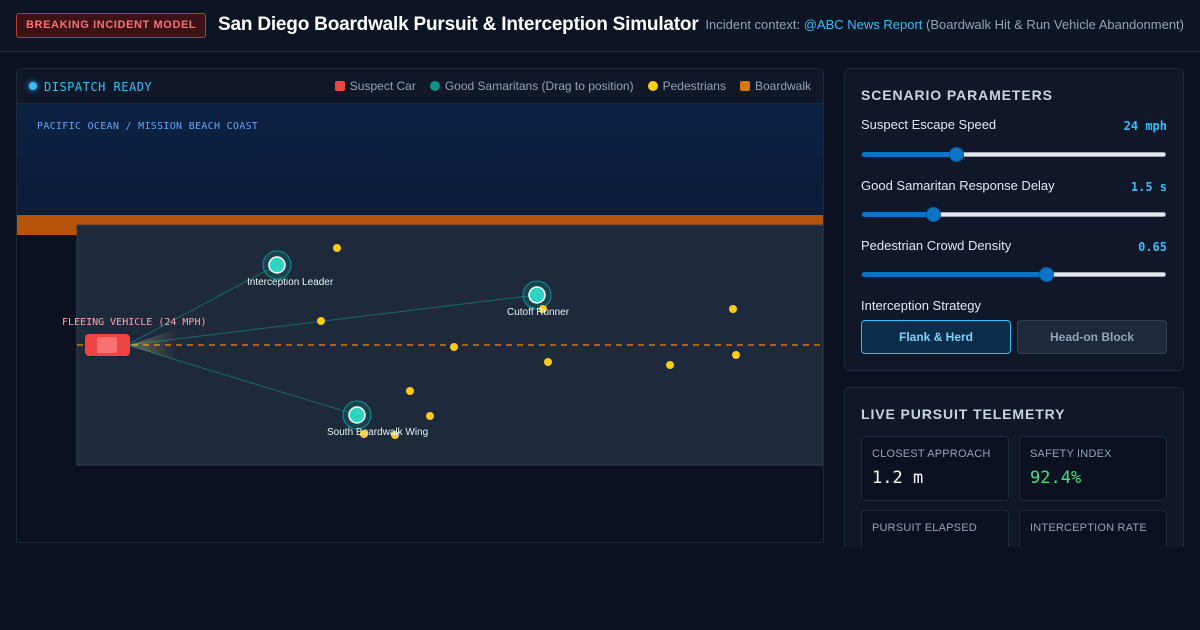 This screenshot has height=630, width=1200. What do you see at coordinates (929, 124) in the screenshot?
I see `speed-label: Suspect Escape Speed` at bounding box center [929, 124].